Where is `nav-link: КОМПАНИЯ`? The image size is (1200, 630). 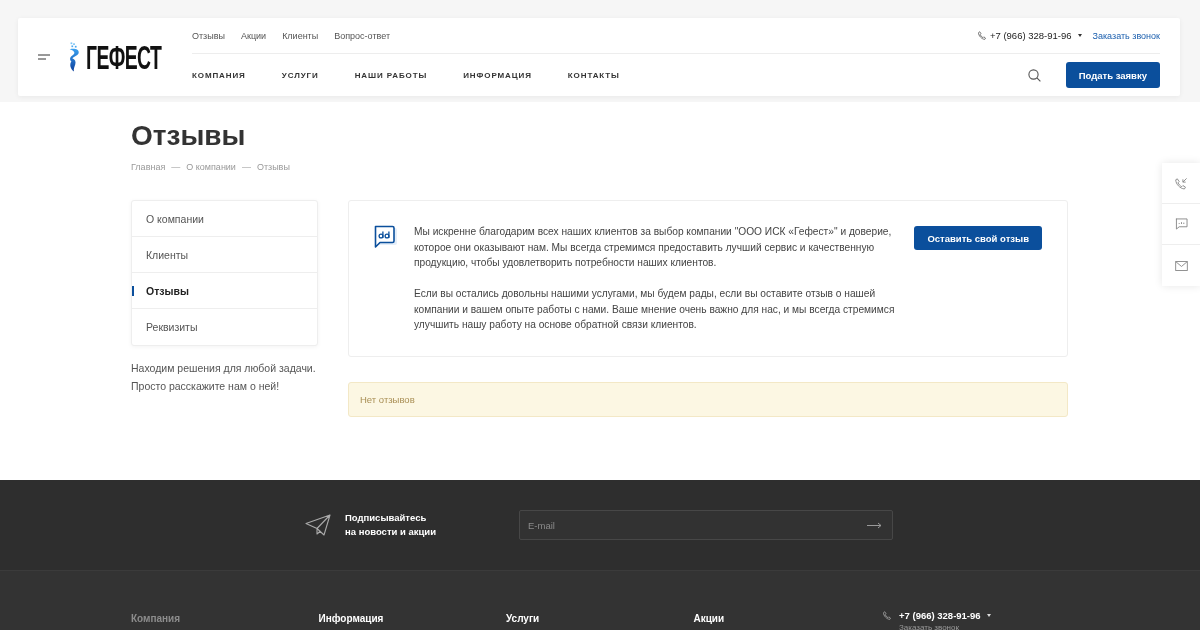 nav-link: КОМПАНИЯ is located at coordinates (219, 75).